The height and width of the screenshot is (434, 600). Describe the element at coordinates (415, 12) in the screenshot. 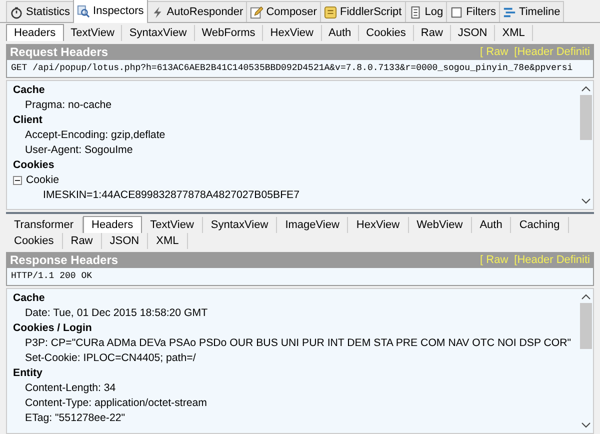

I see `document-icon` at that location.